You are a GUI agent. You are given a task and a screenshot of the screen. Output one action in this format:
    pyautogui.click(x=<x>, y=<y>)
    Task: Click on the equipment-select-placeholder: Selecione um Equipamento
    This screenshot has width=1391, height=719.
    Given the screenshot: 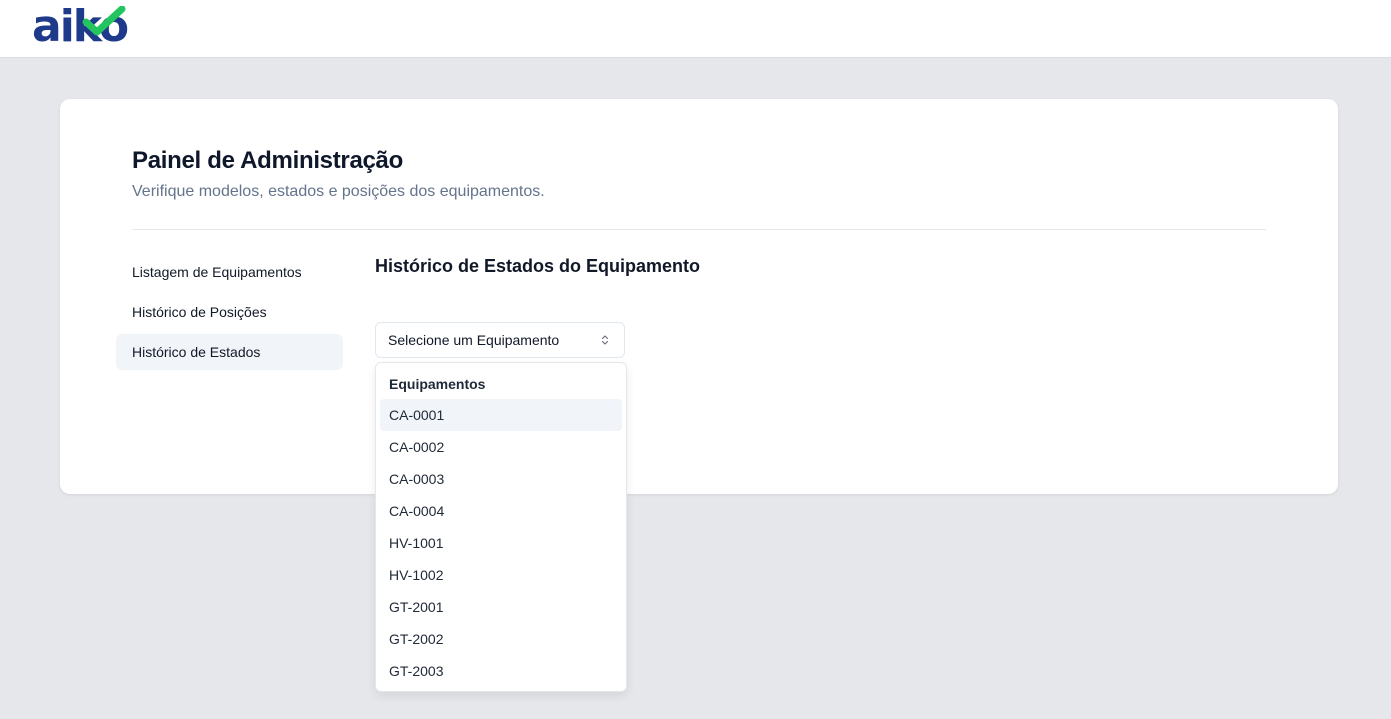 What is the action you would take?
    pyautogui.click(x=474, y=340)
    